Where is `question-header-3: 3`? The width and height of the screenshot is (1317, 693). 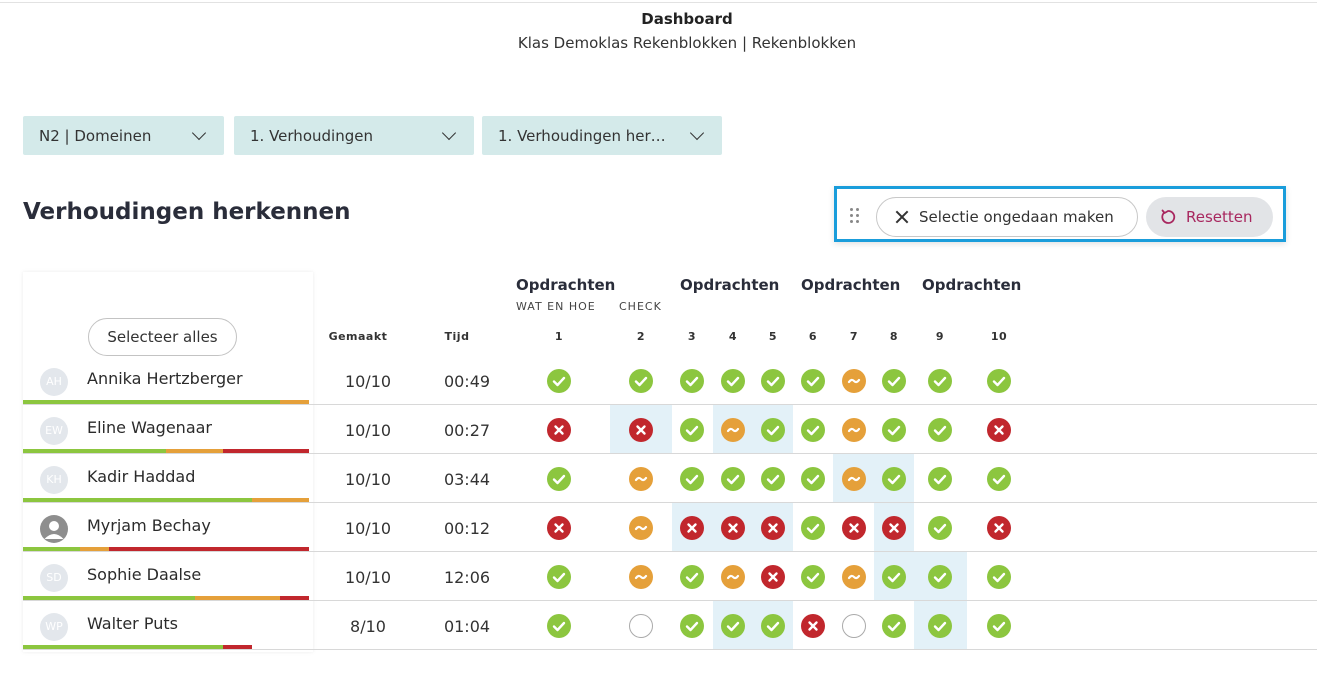 question-header-3: 3 is located at coordinates (692, 336).